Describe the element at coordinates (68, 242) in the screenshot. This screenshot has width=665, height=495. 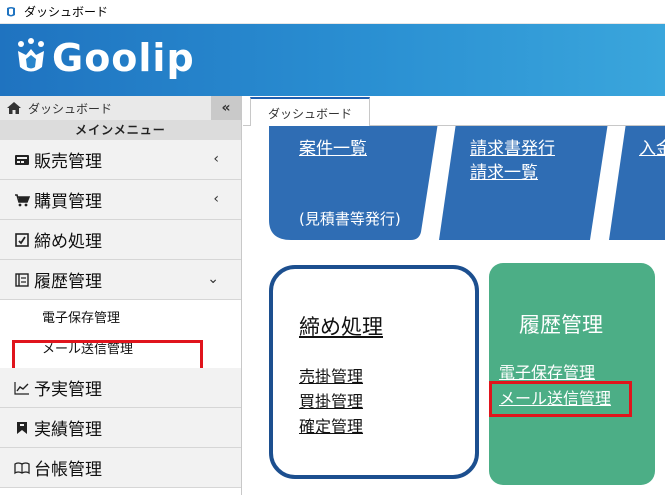
I see `sidebar-item-label: 締め処理` at that location.